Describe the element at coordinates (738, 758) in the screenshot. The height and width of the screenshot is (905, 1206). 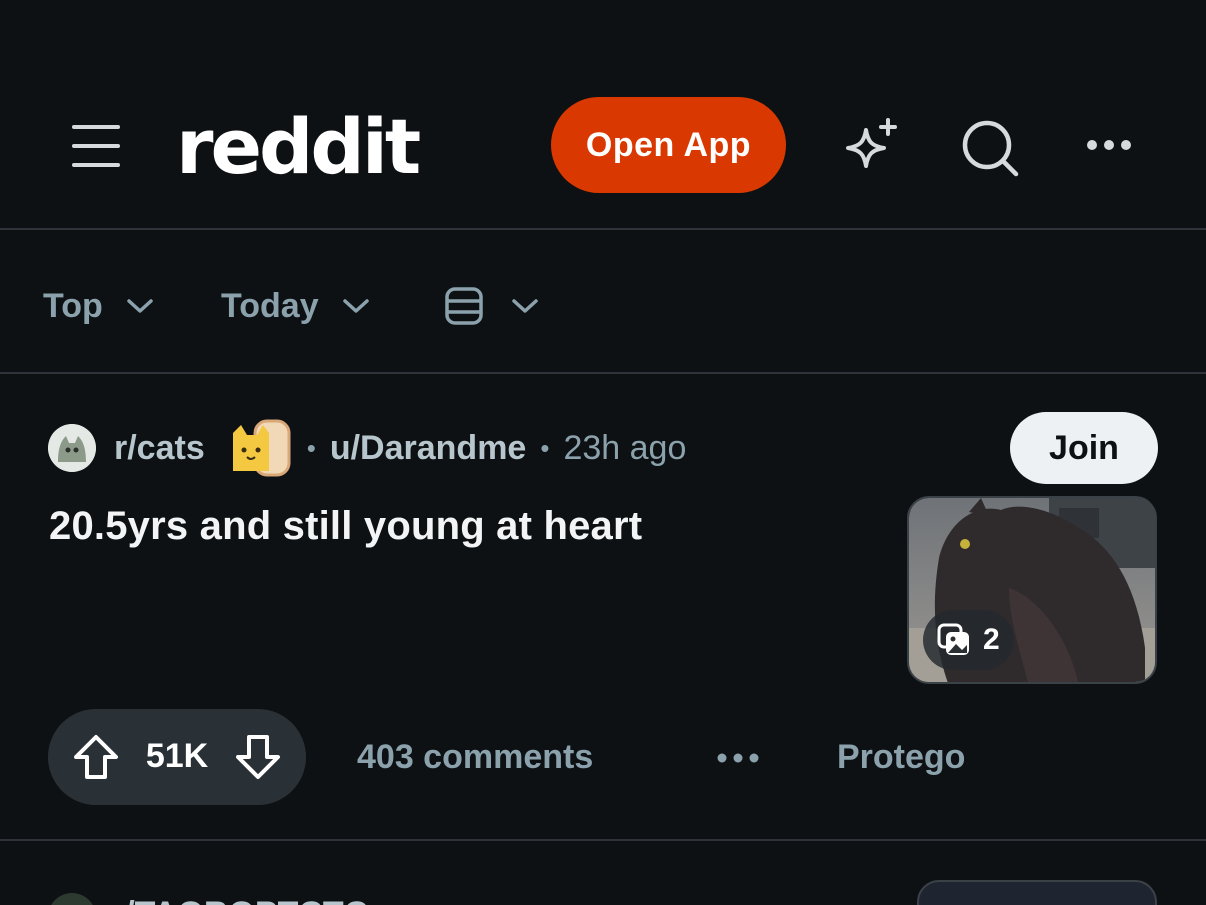
I see `post-more-icon` at that location.